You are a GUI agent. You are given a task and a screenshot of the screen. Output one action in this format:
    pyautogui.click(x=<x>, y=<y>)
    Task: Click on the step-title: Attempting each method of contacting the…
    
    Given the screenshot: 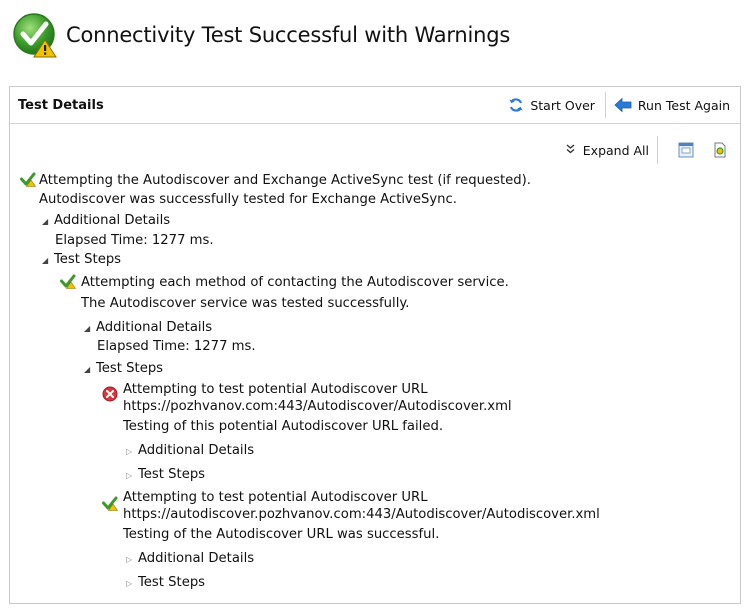 What is the action you would take?
    pyautogui.click(x=295, y=282)
    